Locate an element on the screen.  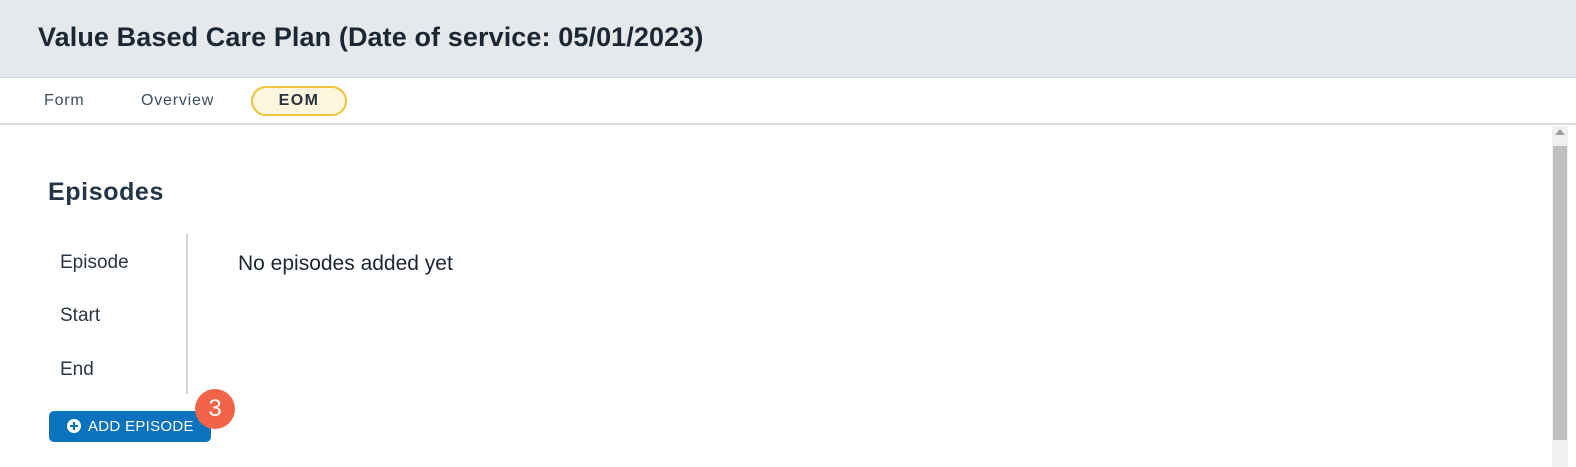
scroll-up-arrow-icon is located at coordinates (1560, 132).